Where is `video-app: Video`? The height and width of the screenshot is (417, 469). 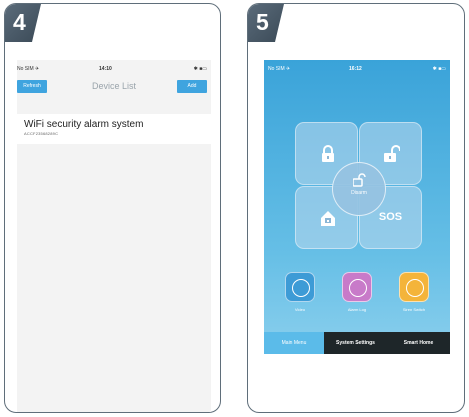
video-app: Video is located at coordinates (300, 292).